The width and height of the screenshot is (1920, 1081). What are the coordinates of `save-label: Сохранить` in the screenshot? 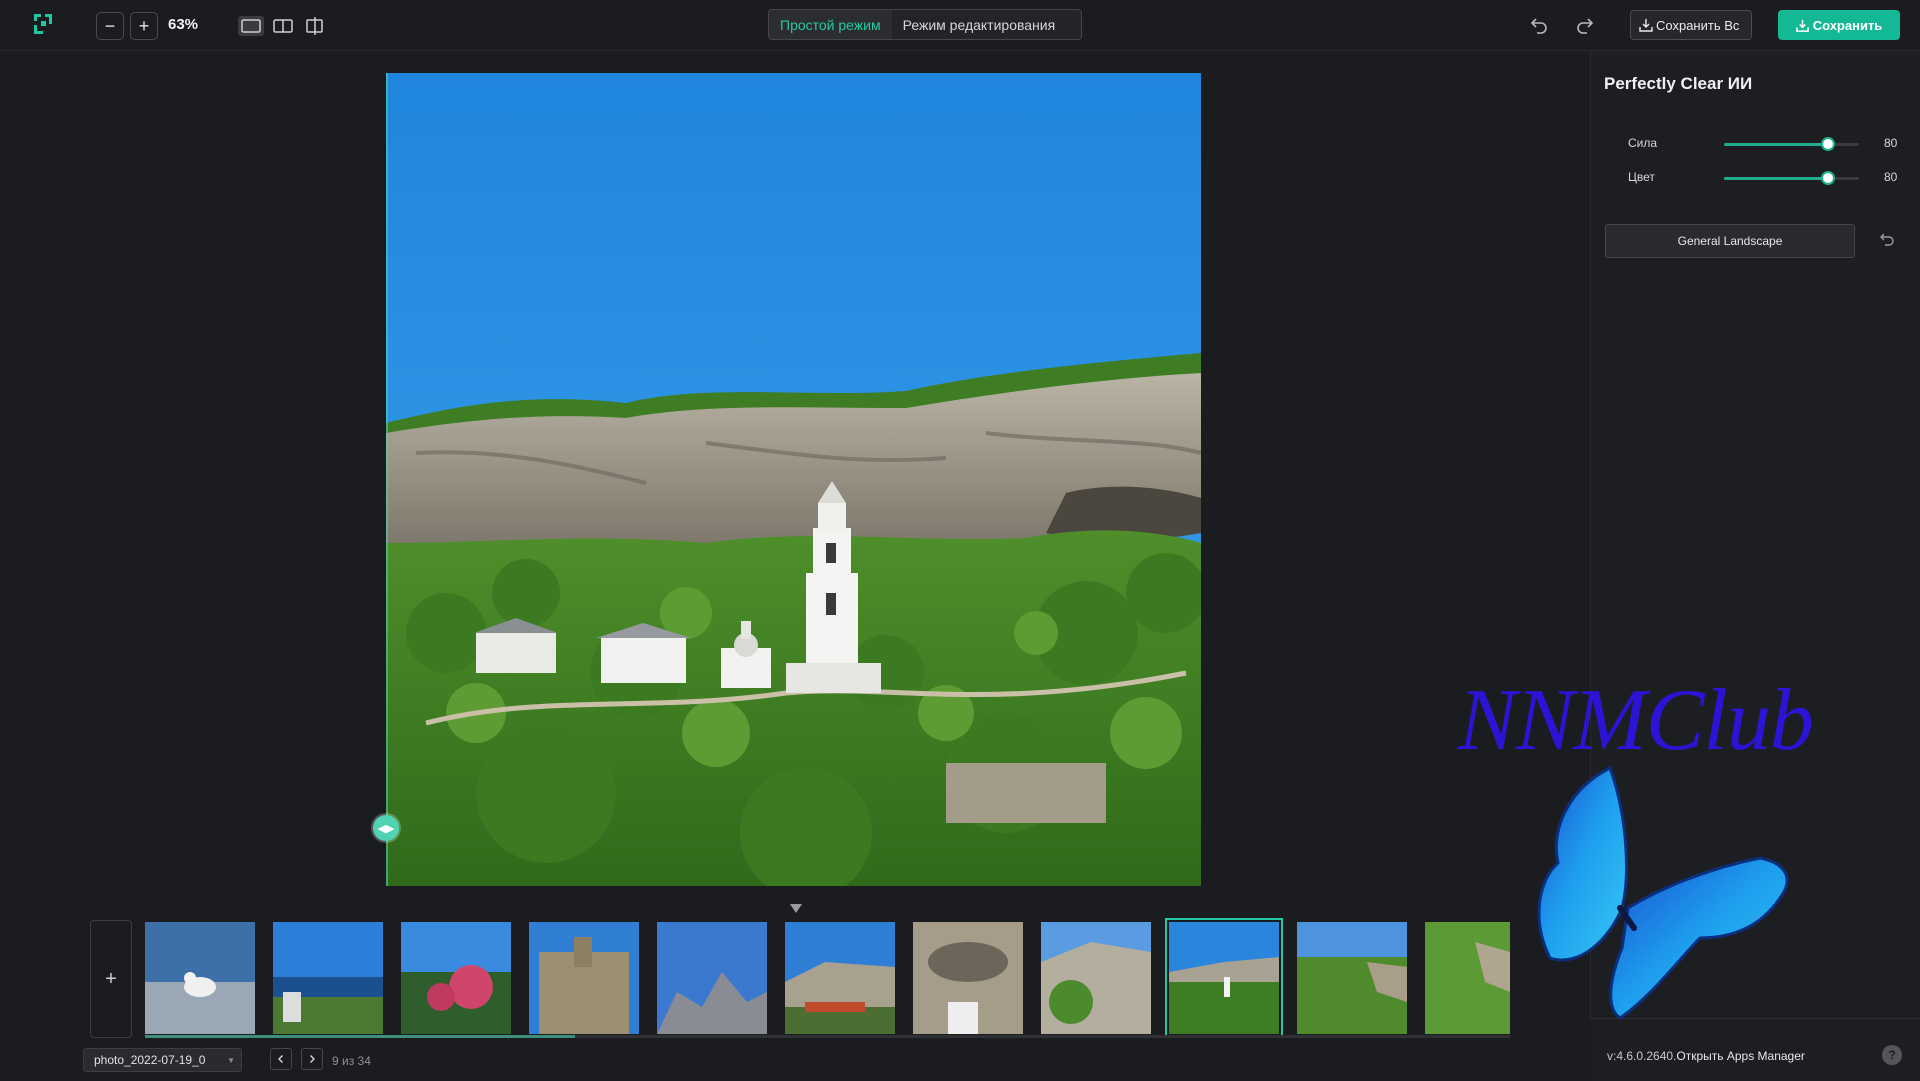 It's located at (1847, 25).